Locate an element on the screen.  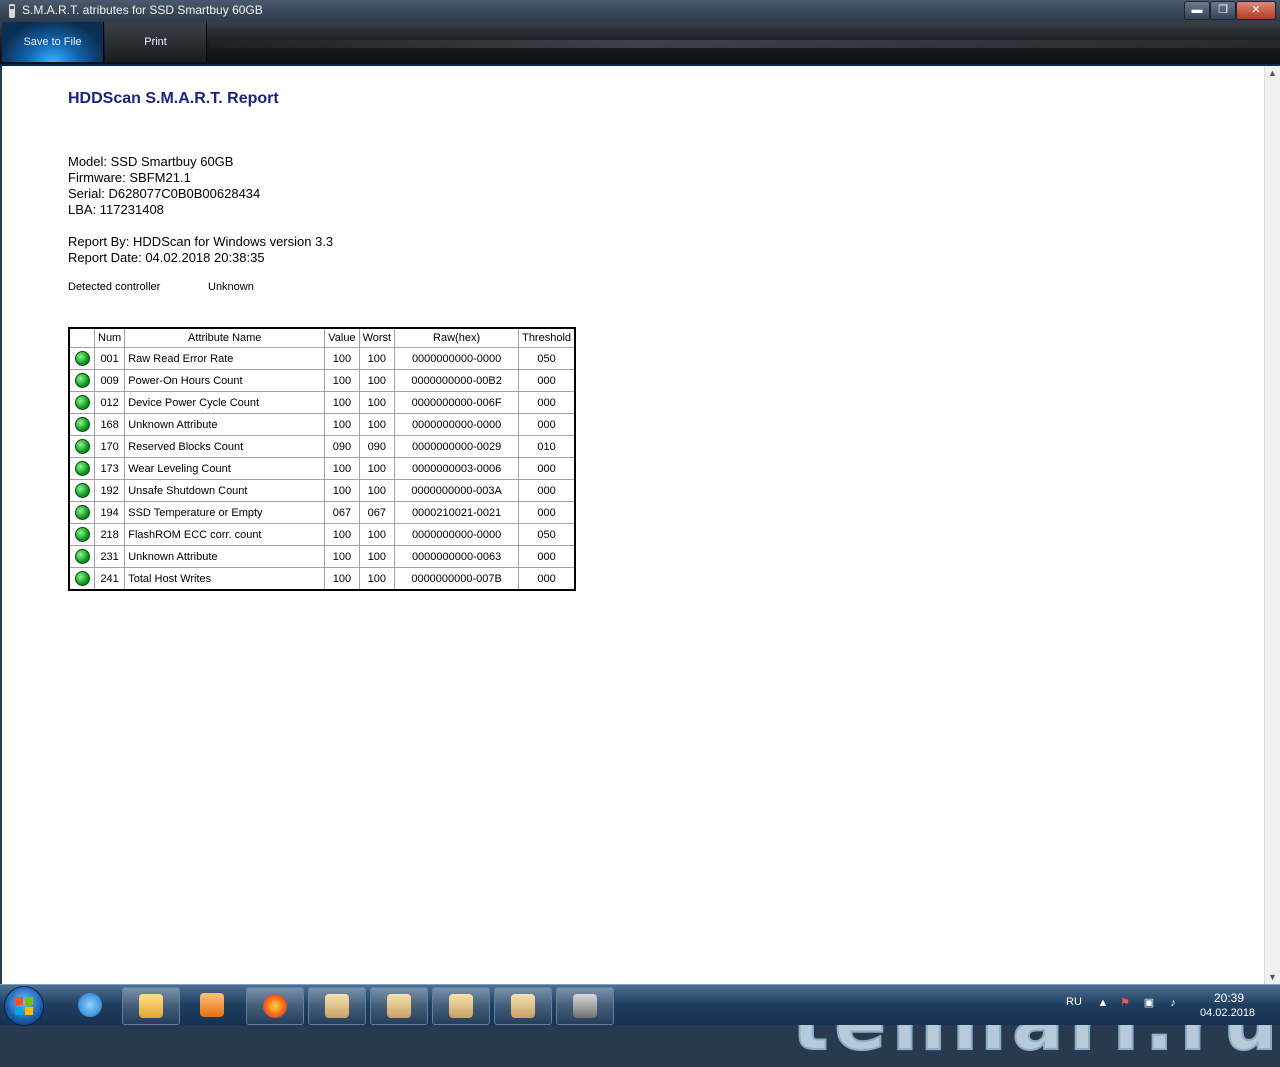
threshold-cell: 010 is located at coordinates (547, 446).